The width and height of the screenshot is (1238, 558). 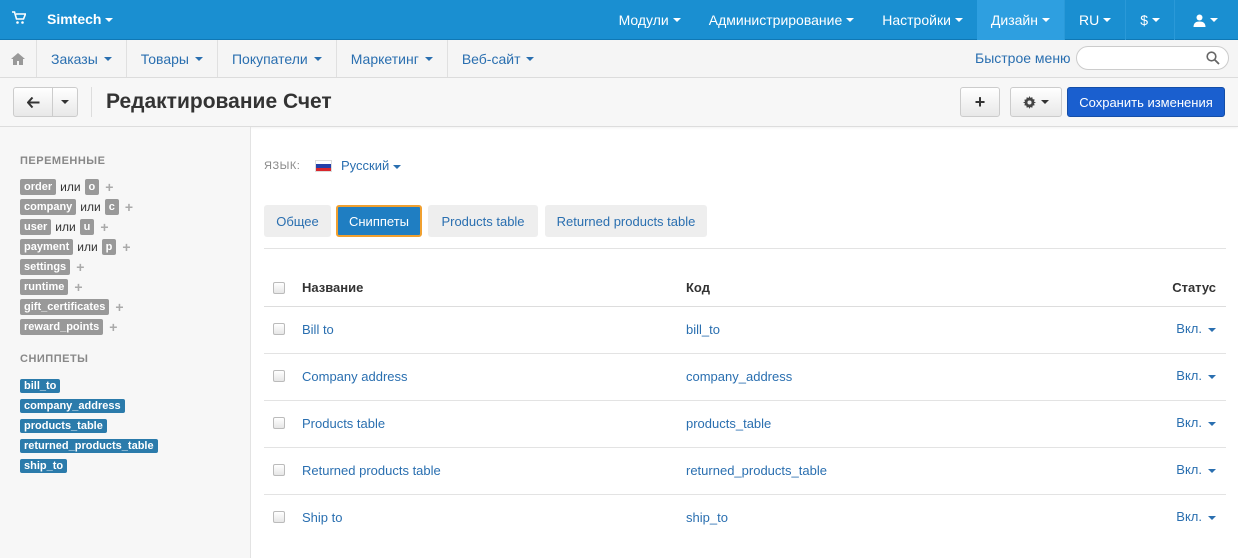 What do you see at coordinates (109, 247) in the screenshot?
I see `variable-alias-tag: p` at bounding box center [109, 247].